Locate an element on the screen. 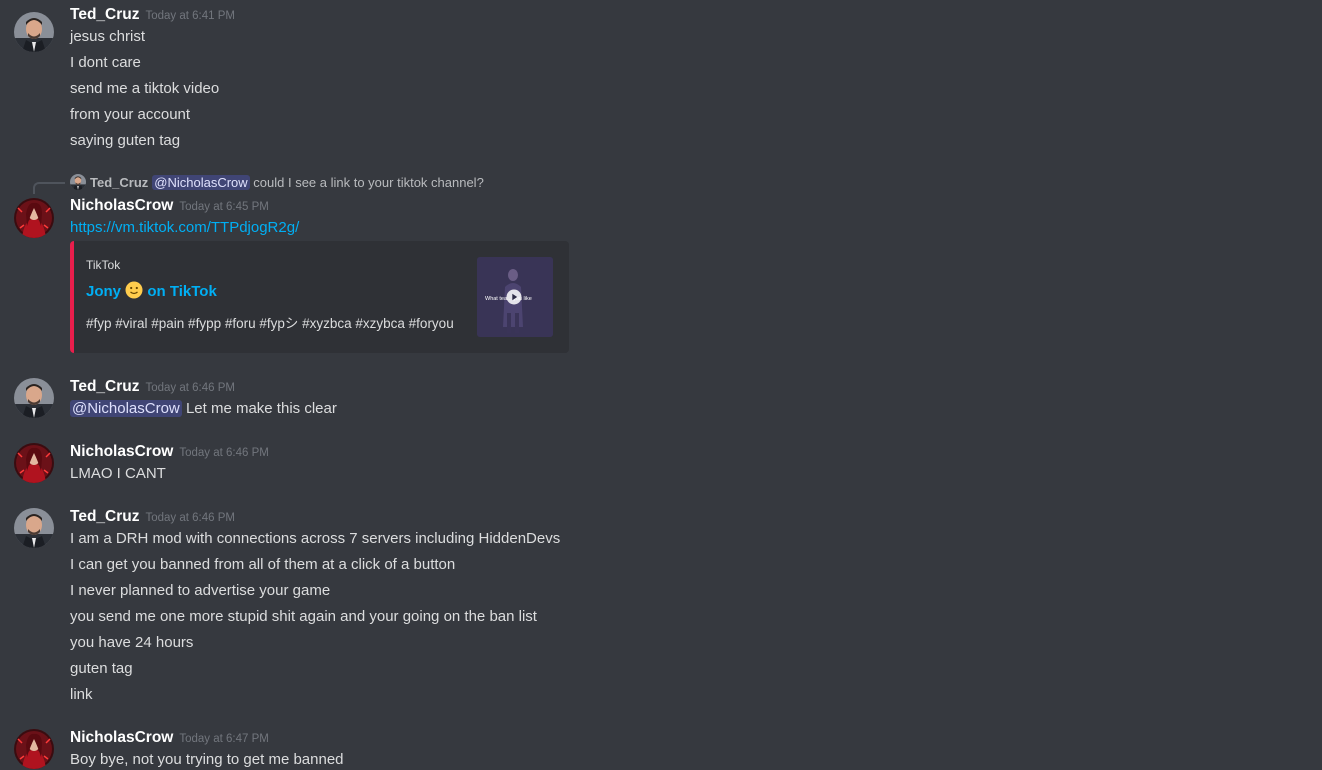 The height and width of the screenshot is (770, 1322). video-thumbnail: What tea... you like is located at coordinates (515, 297).